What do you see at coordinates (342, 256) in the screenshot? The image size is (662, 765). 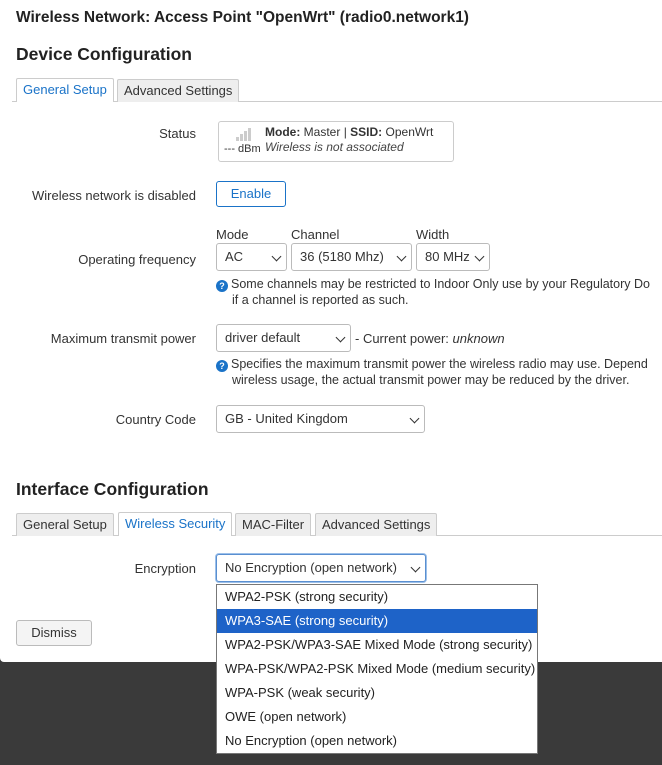 I see `channel-select-value: 36 (5180 Mhz)` at bounding box center [342, 256].